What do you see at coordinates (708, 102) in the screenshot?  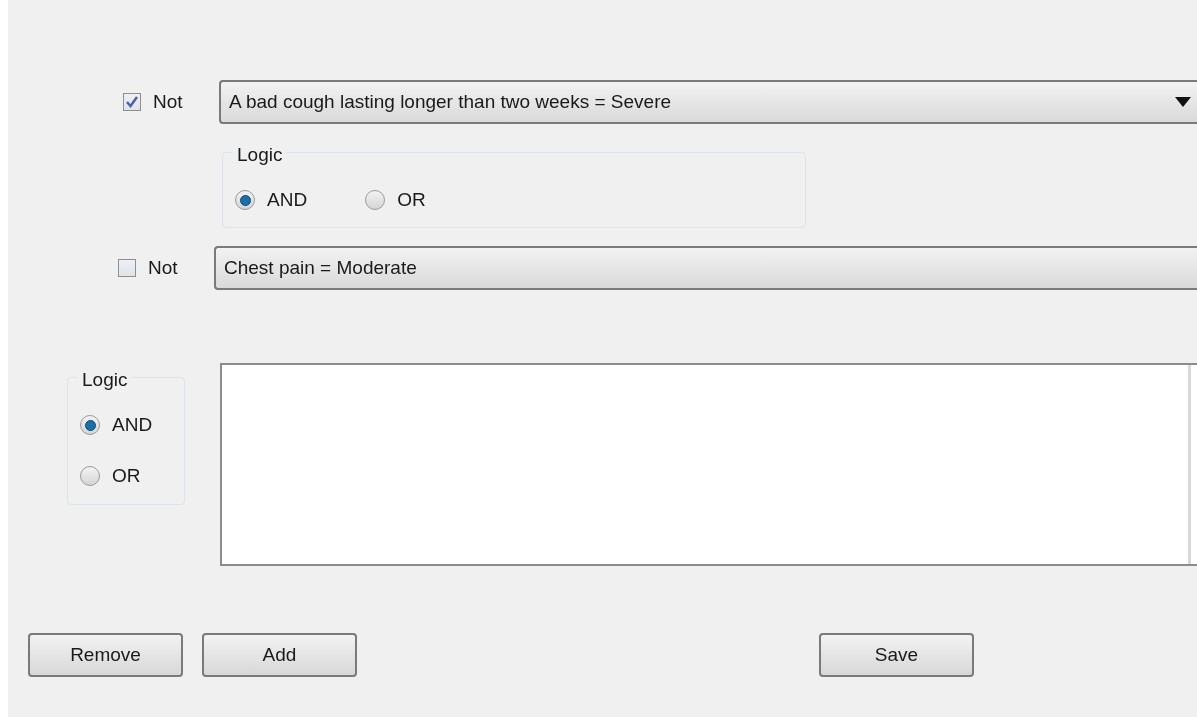 I see `condition-dropdown: A bad cough lasting longer than two weeks = Severe` at bounding box center [708, 102].